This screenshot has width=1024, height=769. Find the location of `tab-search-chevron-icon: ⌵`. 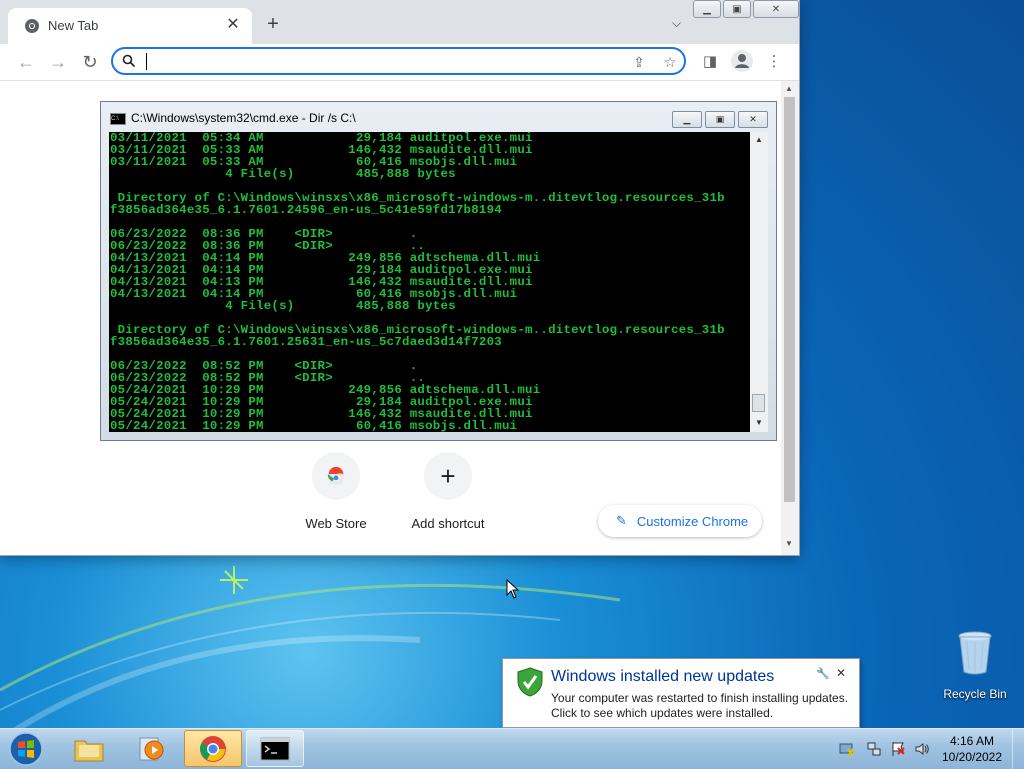

tab-search-chevron-icon: ⌵ is located at coordinates (676, 23).